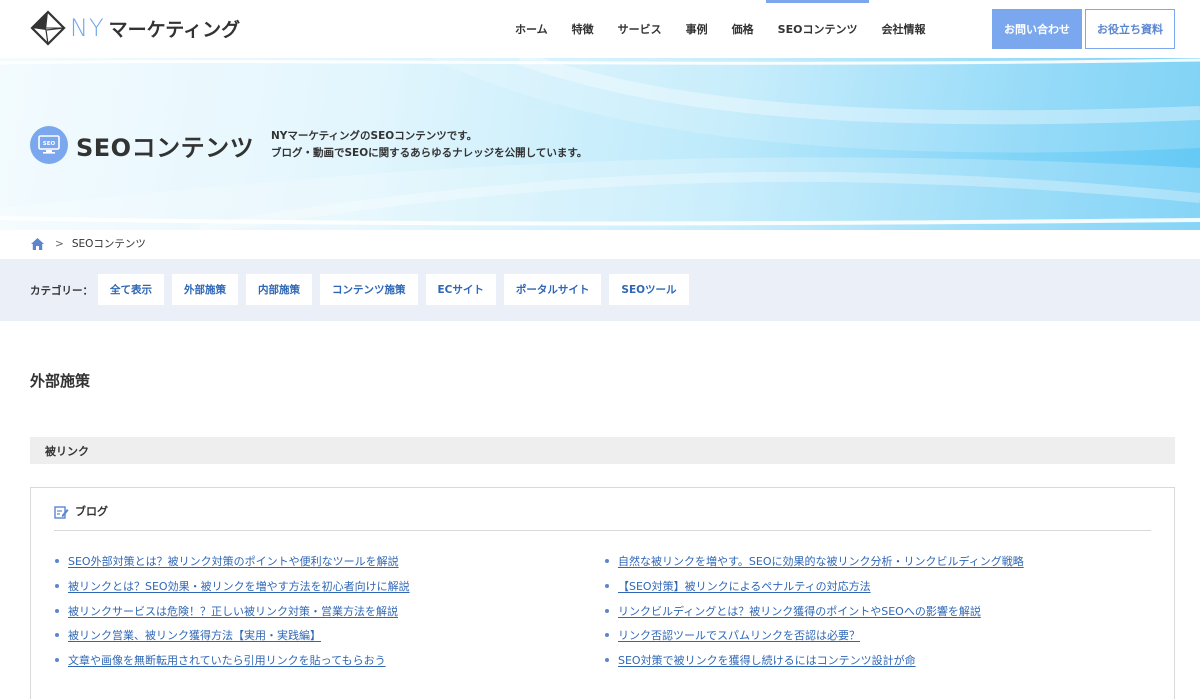  I want to click on edit-note-icon, so click(61, 512).